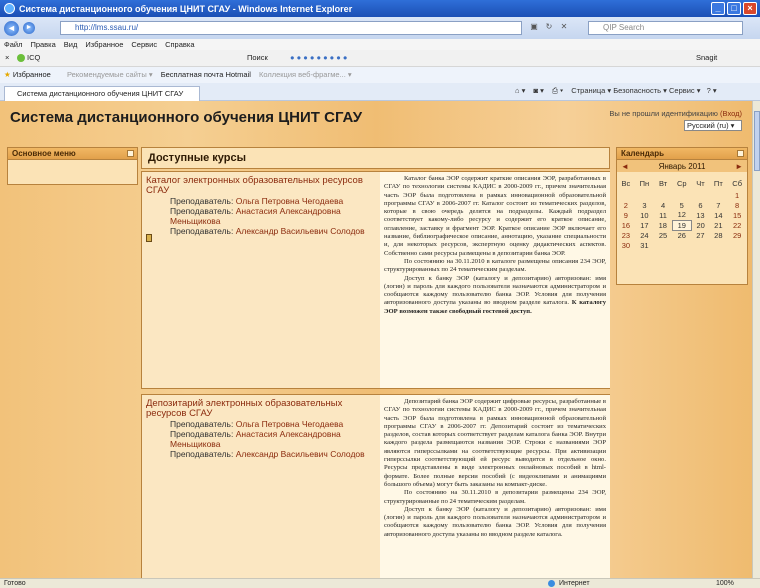 This screenshot has width=760, height=588. Describe the element at coordinates (144, 44) in the screenshot. I see `menu-tools: Сервис` at that location.